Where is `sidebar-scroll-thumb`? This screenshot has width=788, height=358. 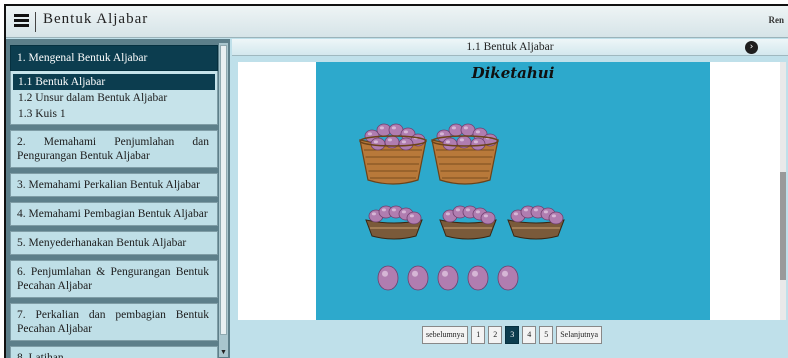 sidebar-scroll-thumb is located at coordinates (223, 190).